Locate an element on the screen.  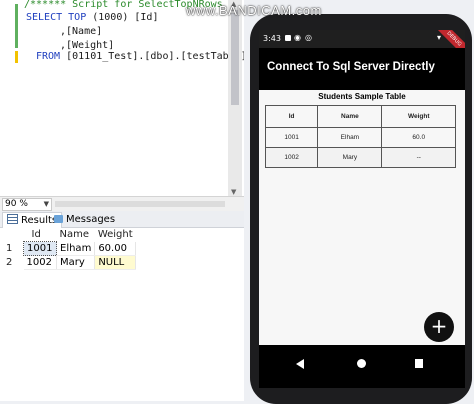
cell-id: 1001 is located at coordinates (40, 248).